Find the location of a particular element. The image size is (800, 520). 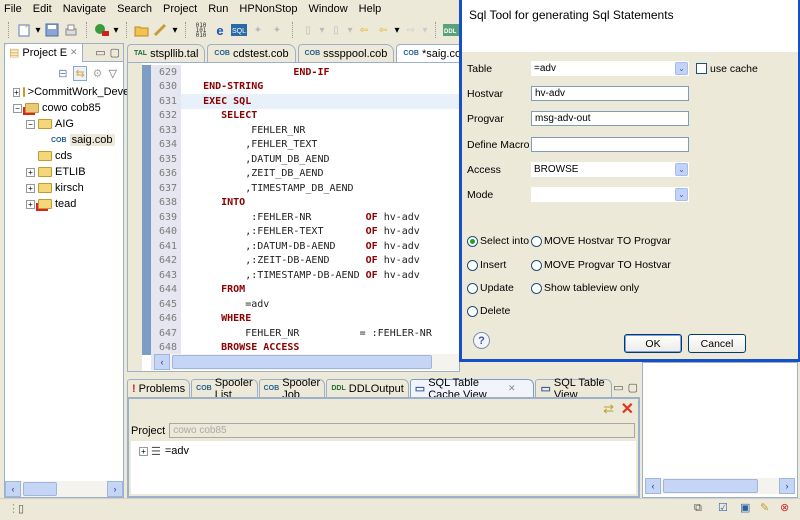

tree-item: + ETLIB is located at coordinates (64, 172).